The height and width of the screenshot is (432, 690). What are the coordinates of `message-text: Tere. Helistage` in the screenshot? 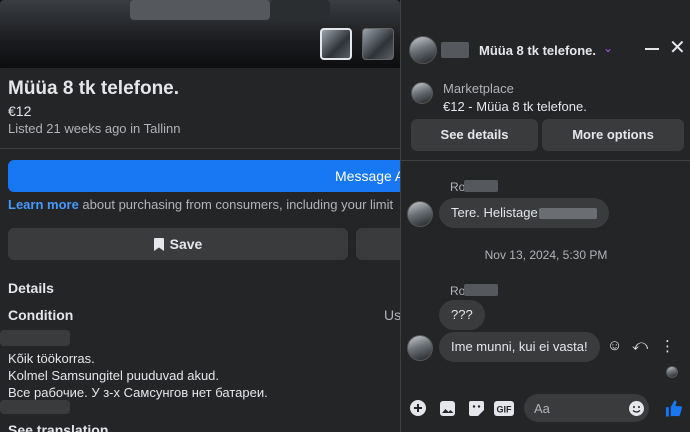 It's located at (494, 212).